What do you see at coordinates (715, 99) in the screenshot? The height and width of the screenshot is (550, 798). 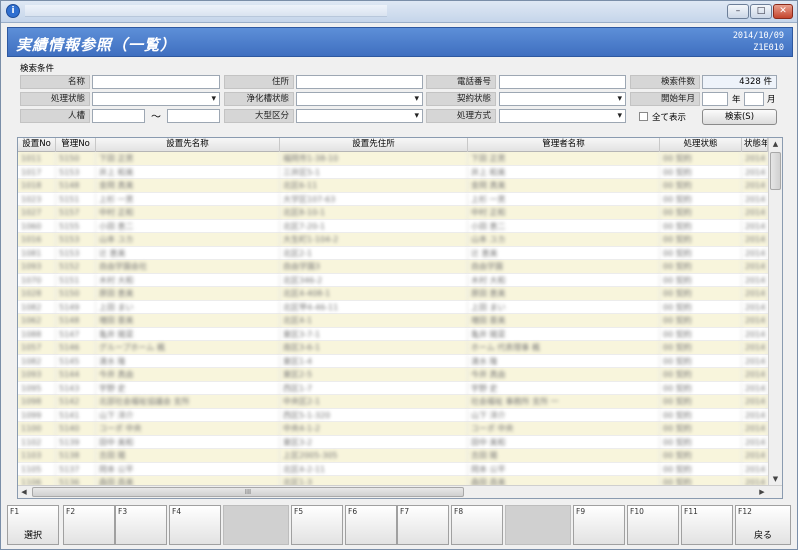 I see `start-year-input` at bounding box center [715, 99].